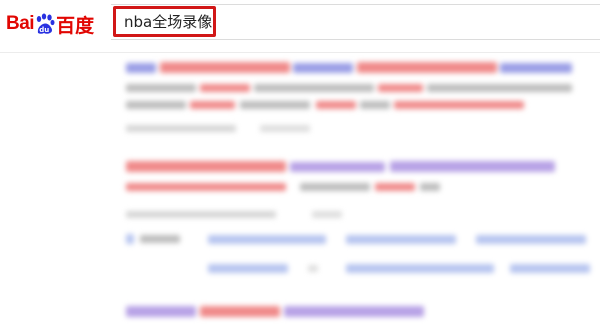 Image resolution: width=600 pixels, height=330 pixels. What do you see at coordinates (212, 105) in the screenshot?
I see `result-1-snippet-line2-kw` at bounding box center [212, 105].